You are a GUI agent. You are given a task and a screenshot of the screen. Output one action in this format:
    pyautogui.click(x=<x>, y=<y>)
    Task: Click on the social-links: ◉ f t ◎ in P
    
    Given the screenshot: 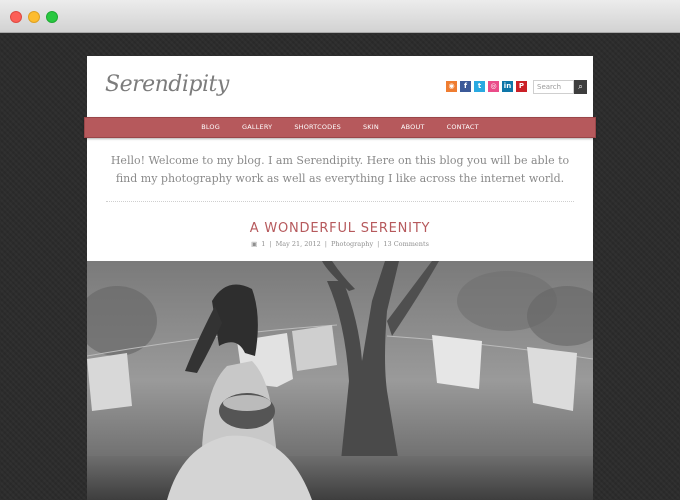 What is the action you would take?
    pyautogui.click(x=486, y=86)
    